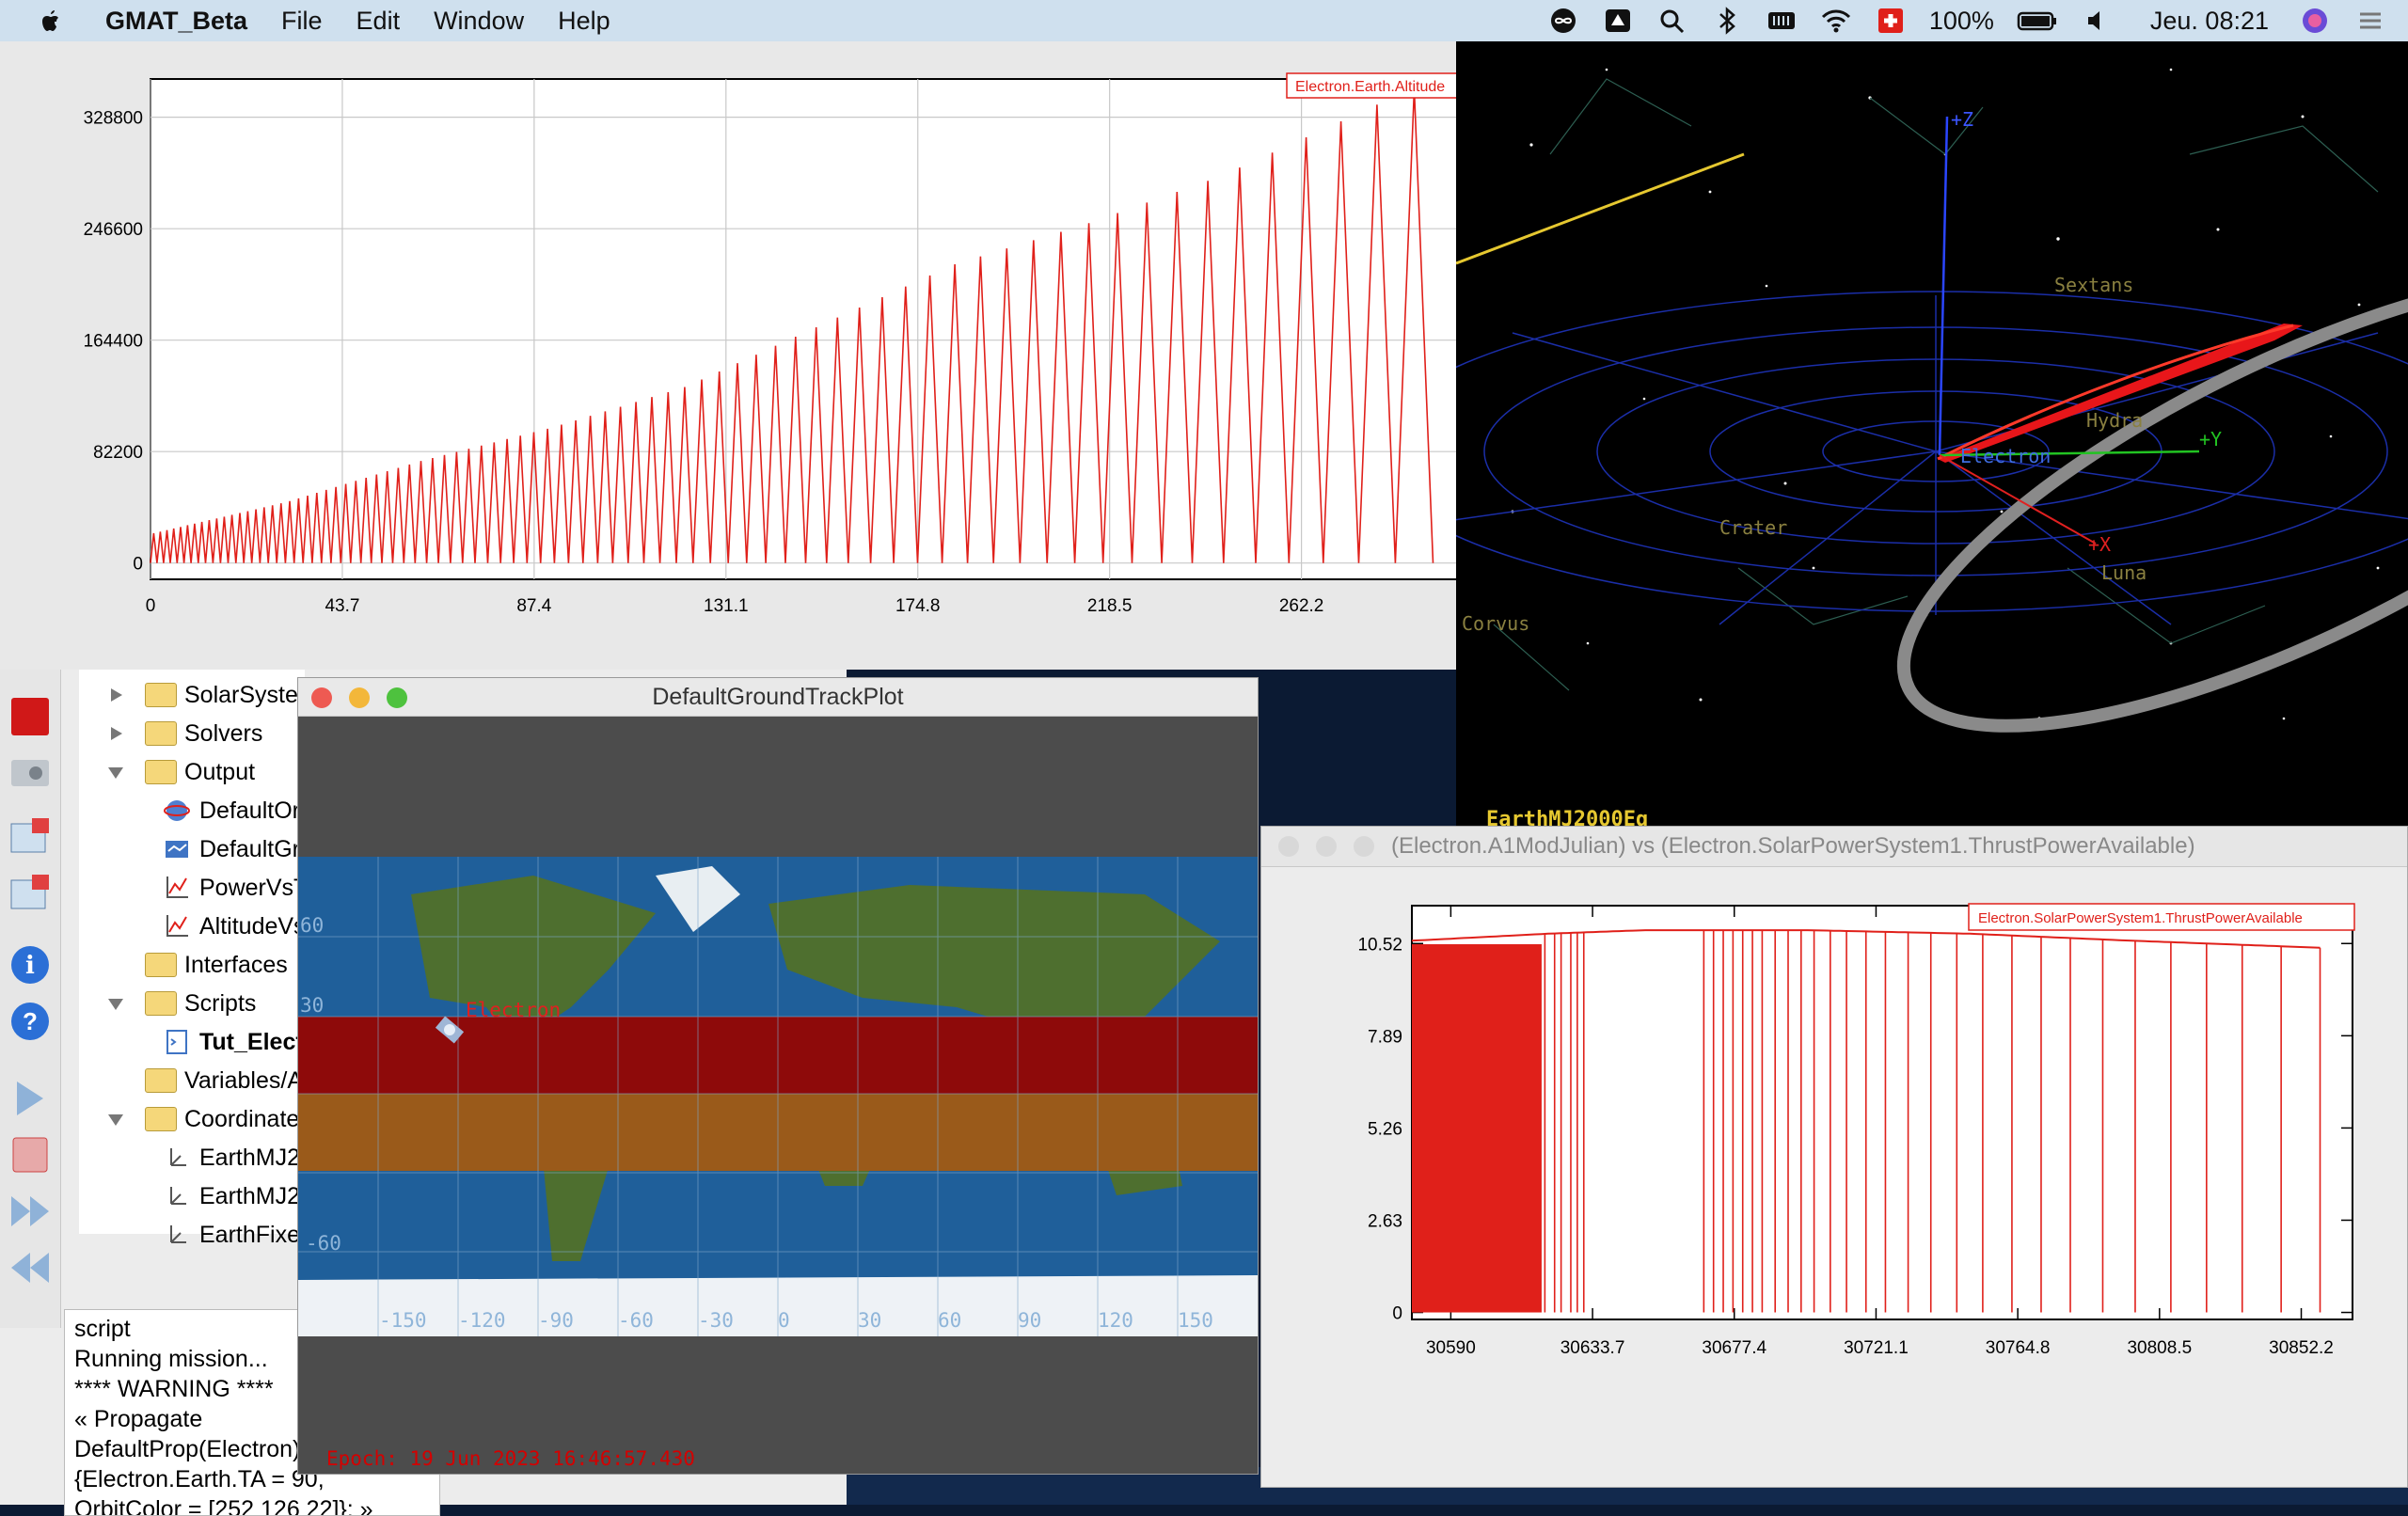 The image size is (2408, 1516). What do you see at coordinates (302, 21) in the screenshot?
I see `menu-file: File` at bounding box center [302, 21].